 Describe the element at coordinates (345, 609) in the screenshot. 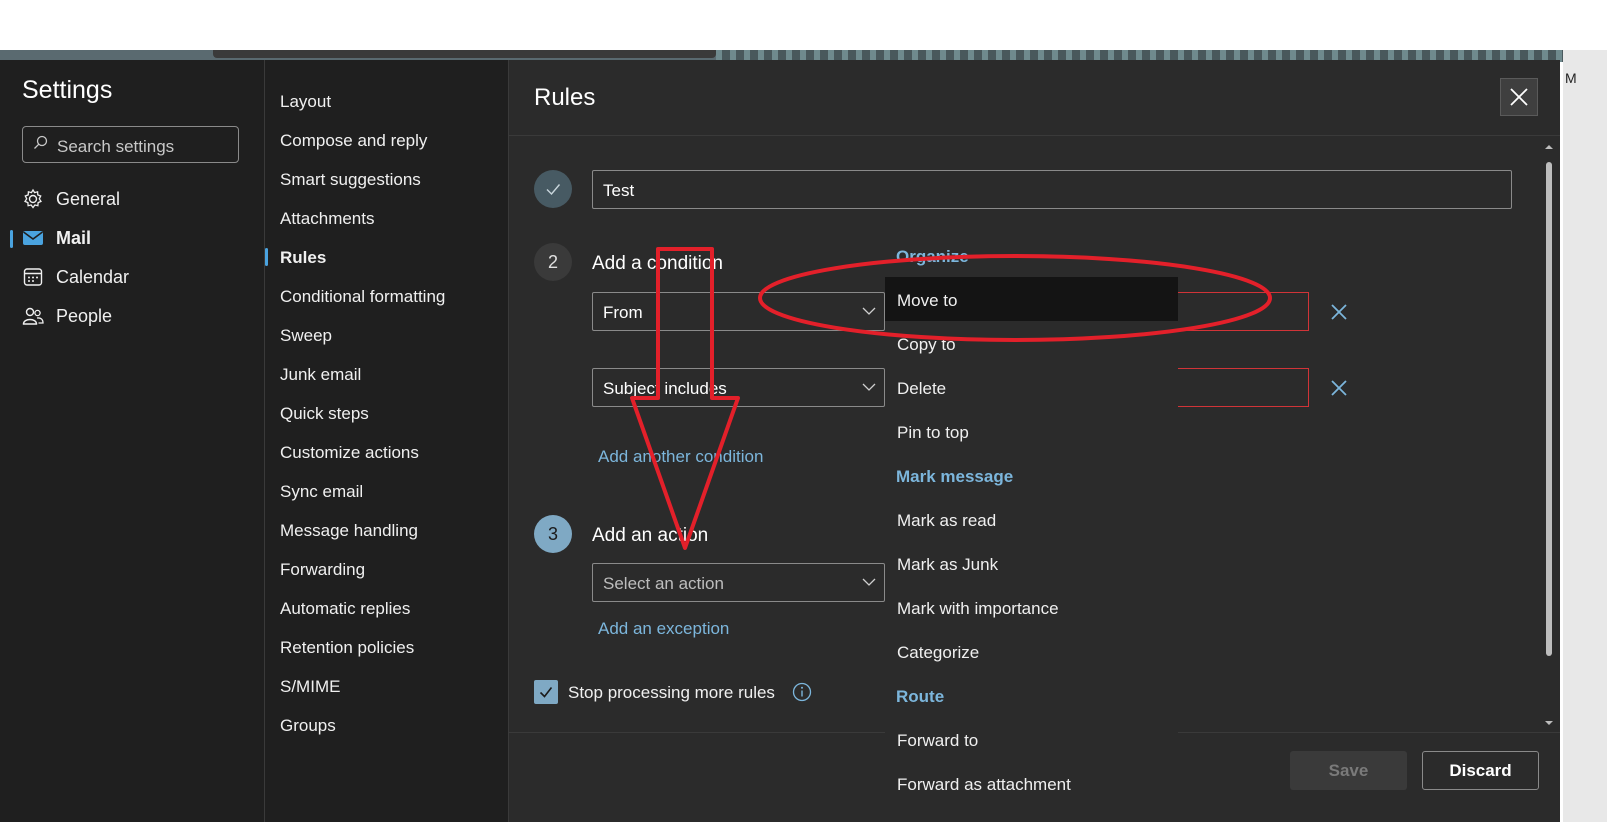

I see `nav-automatic-replies: Automatic replies` at that location.